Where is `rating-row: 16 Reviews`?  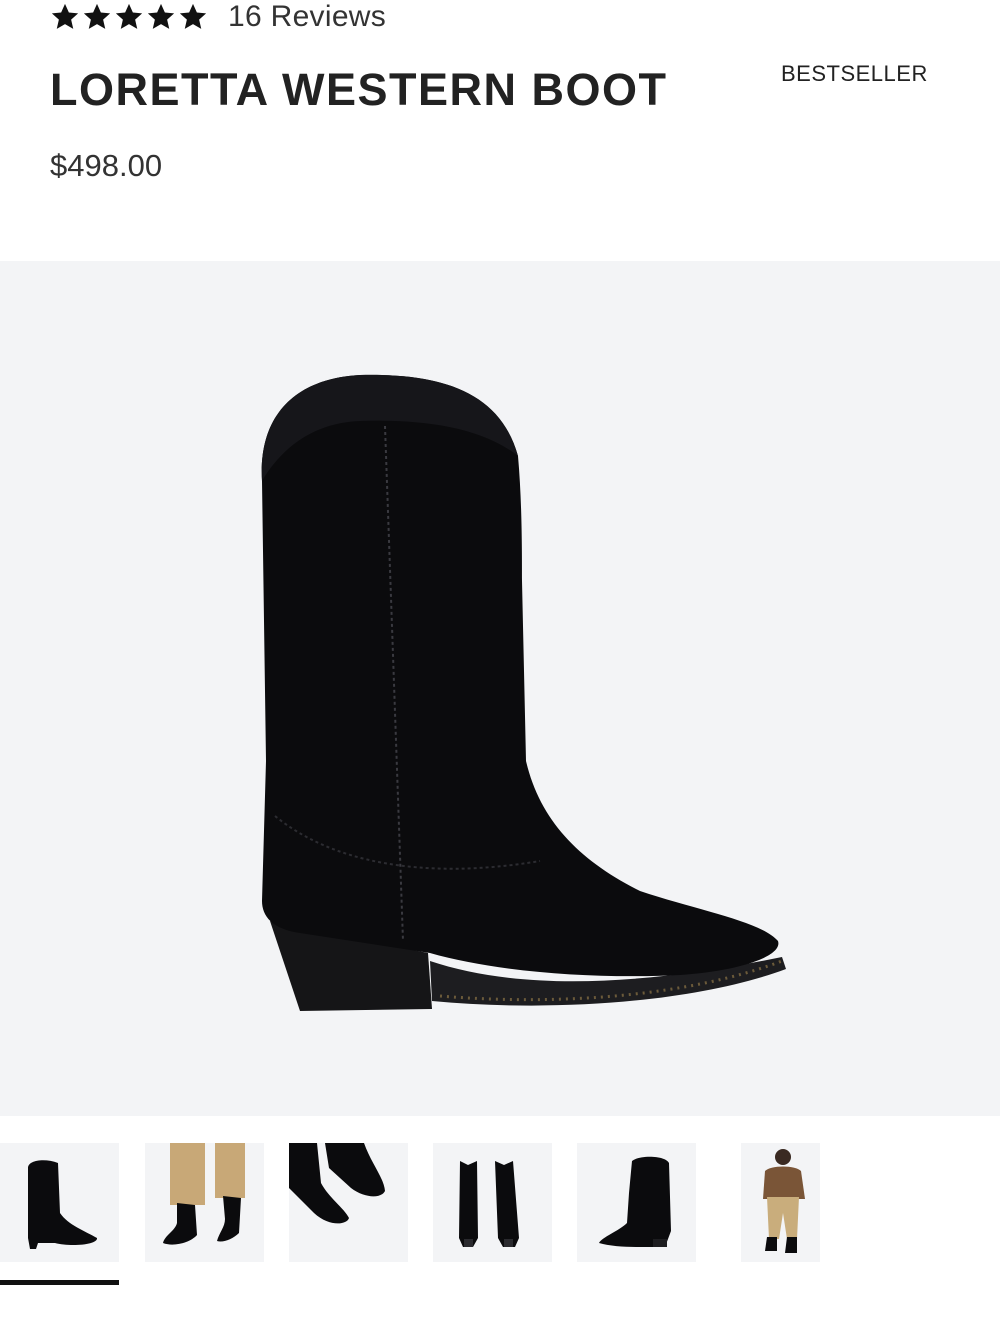 rating-row: 16 Reviews is located at coordinates (218, 17).